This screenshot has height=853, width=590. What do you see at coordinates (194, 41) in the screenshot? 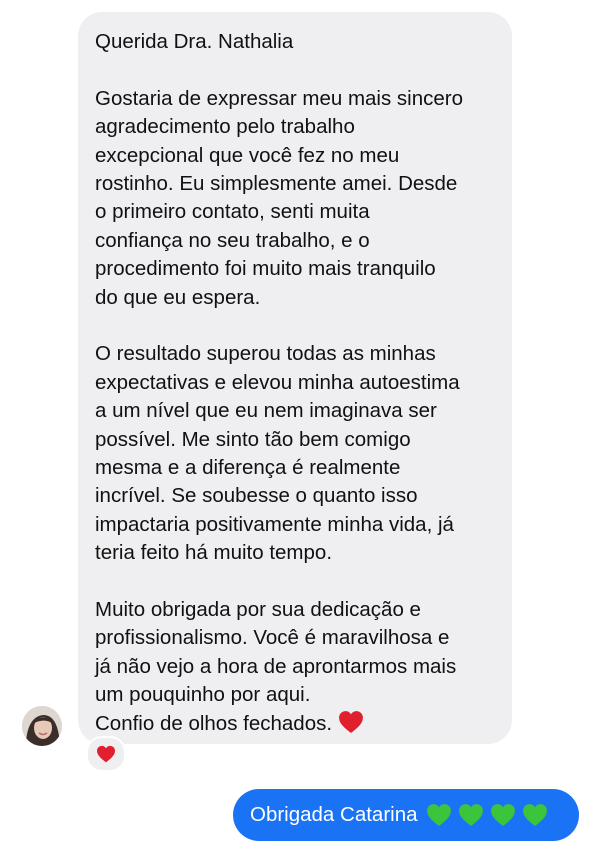
I see `message-greeting: Querida Dra. Nathalia` at bounding box center [194, 41].